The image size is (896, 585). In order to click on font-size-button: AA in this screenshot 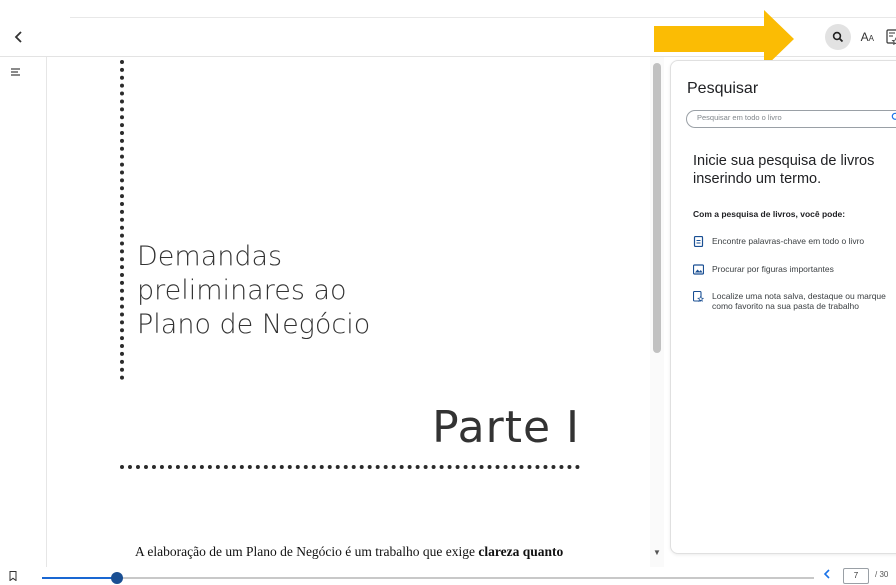, I will do `click(867, 37)`.